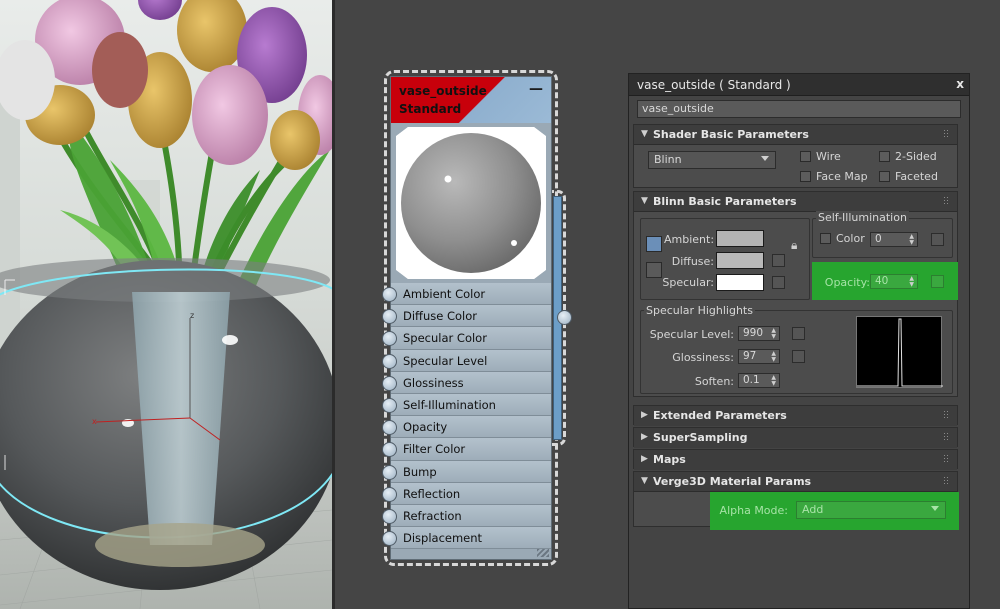 This screenshot has height=609, width=1000. Describe the element at coordinates (794, 245) in the screenshot. I see `lock-icon: 🔒︎` at that location.